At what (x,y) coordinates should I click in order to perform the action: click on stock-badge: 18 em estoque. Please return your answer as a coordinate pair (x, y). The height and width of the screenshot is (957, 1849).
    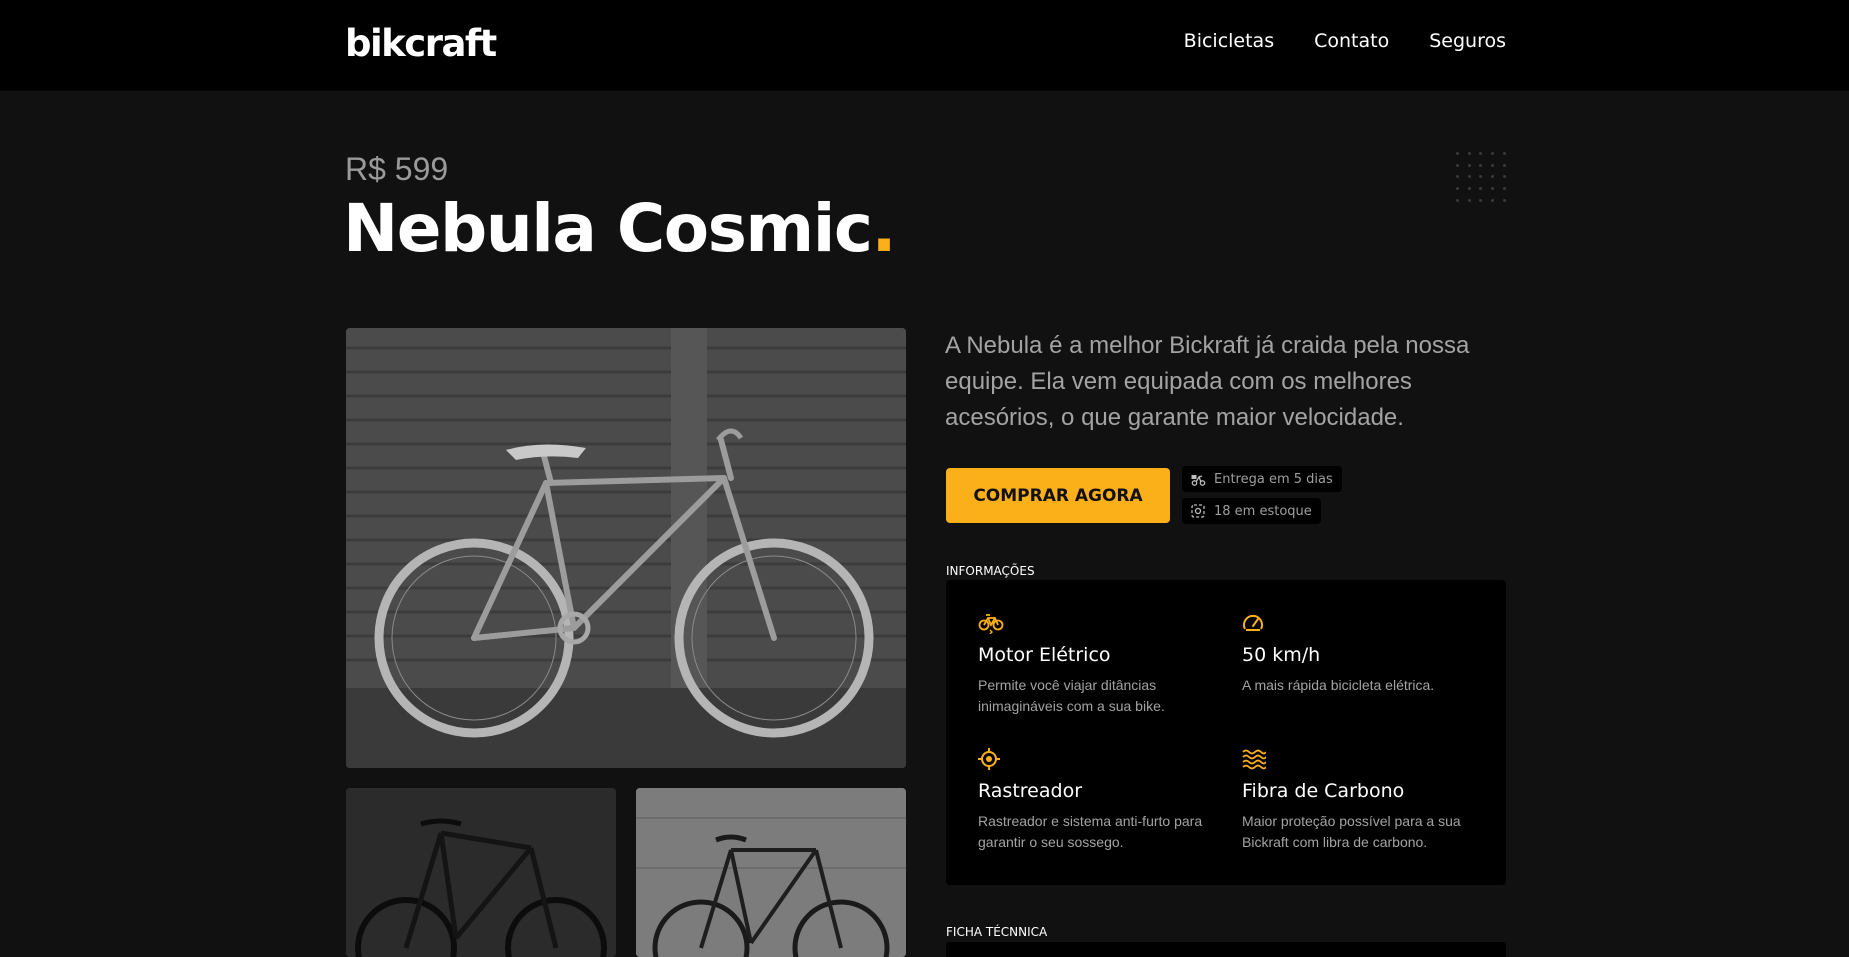
    Looking at the image, I should click on (1251, 511).